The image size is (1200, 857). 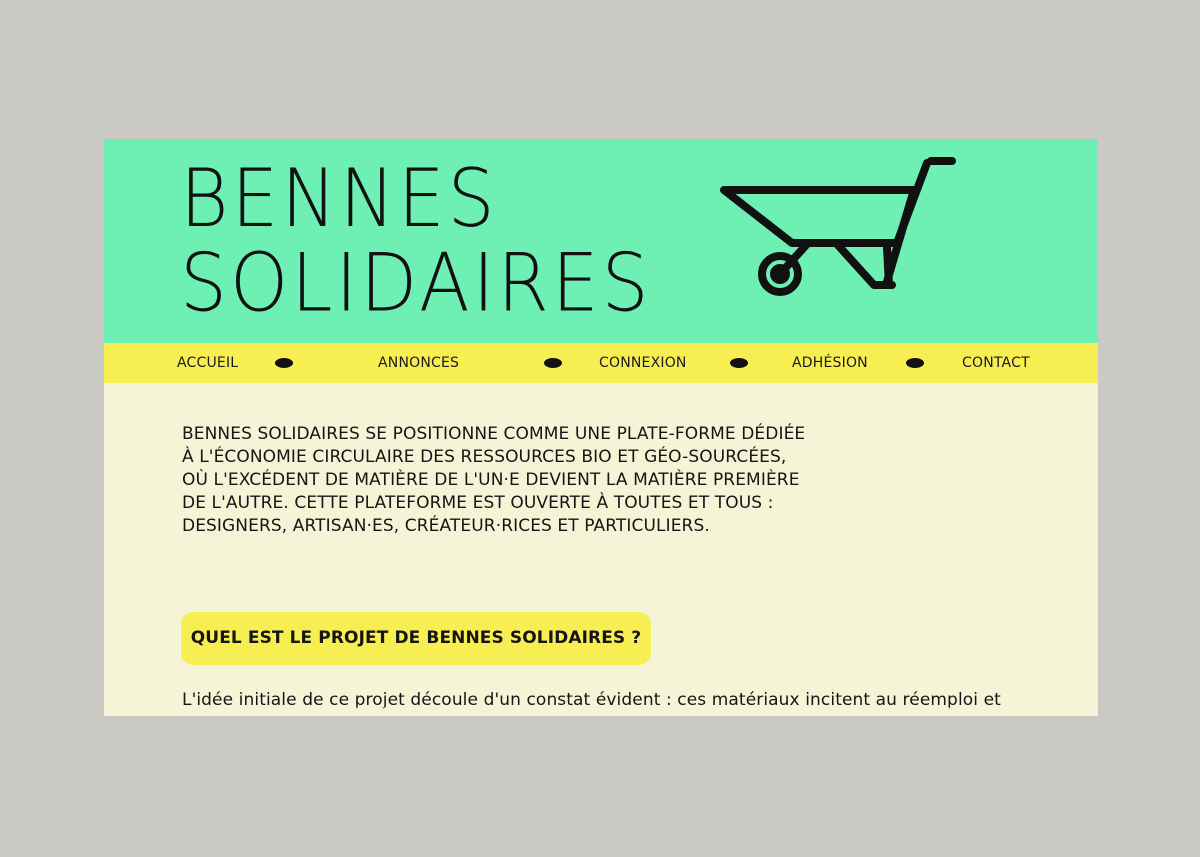 I want to click on wheelbarrow-icon, so click(x=838, y=226).